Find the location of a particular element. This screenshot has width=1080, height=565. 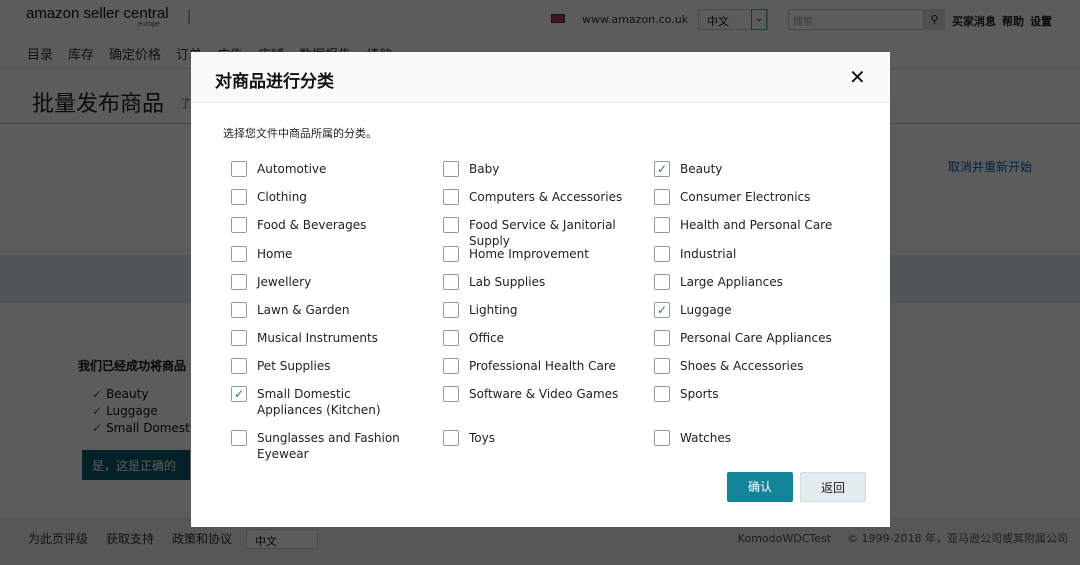

category-option: Computers & Accessories is located at coordinates (543, 197).